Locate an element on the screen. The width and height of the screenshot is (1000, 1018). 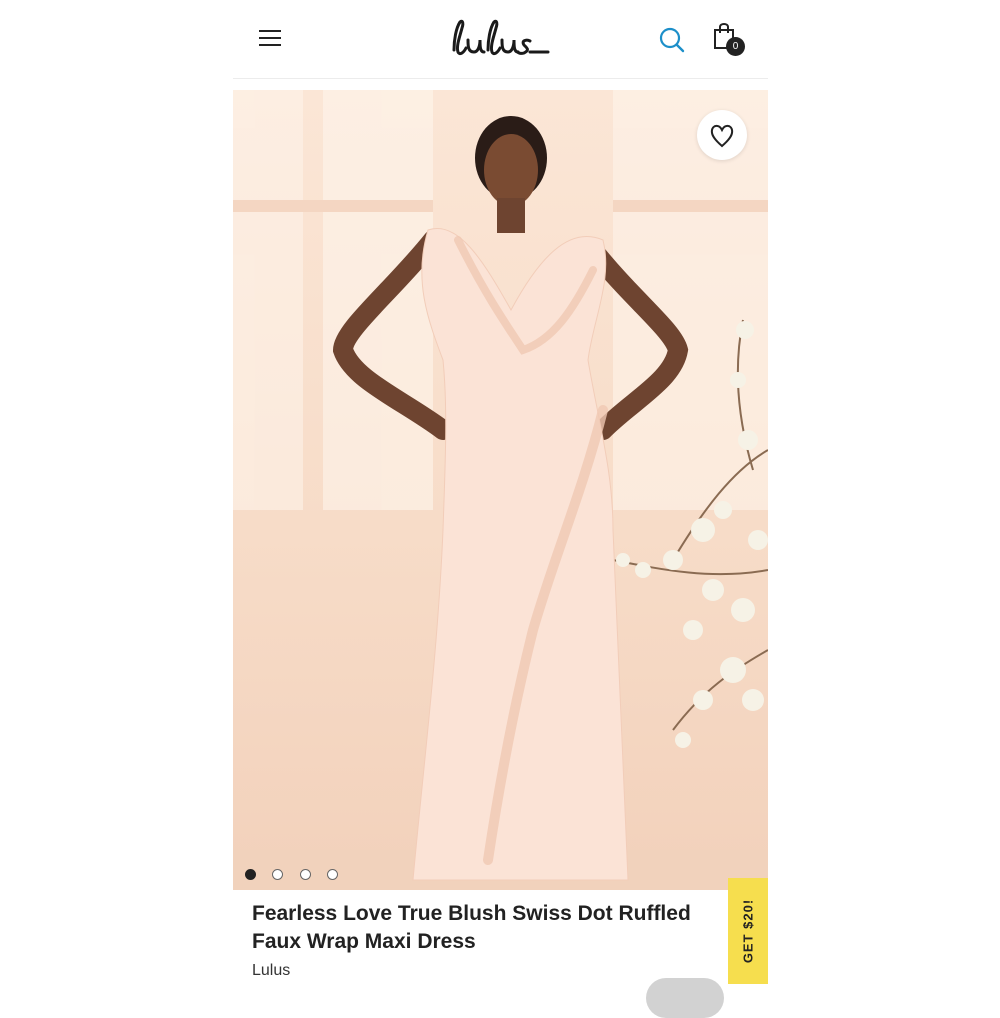
logo is located at coordinates (500, 38).